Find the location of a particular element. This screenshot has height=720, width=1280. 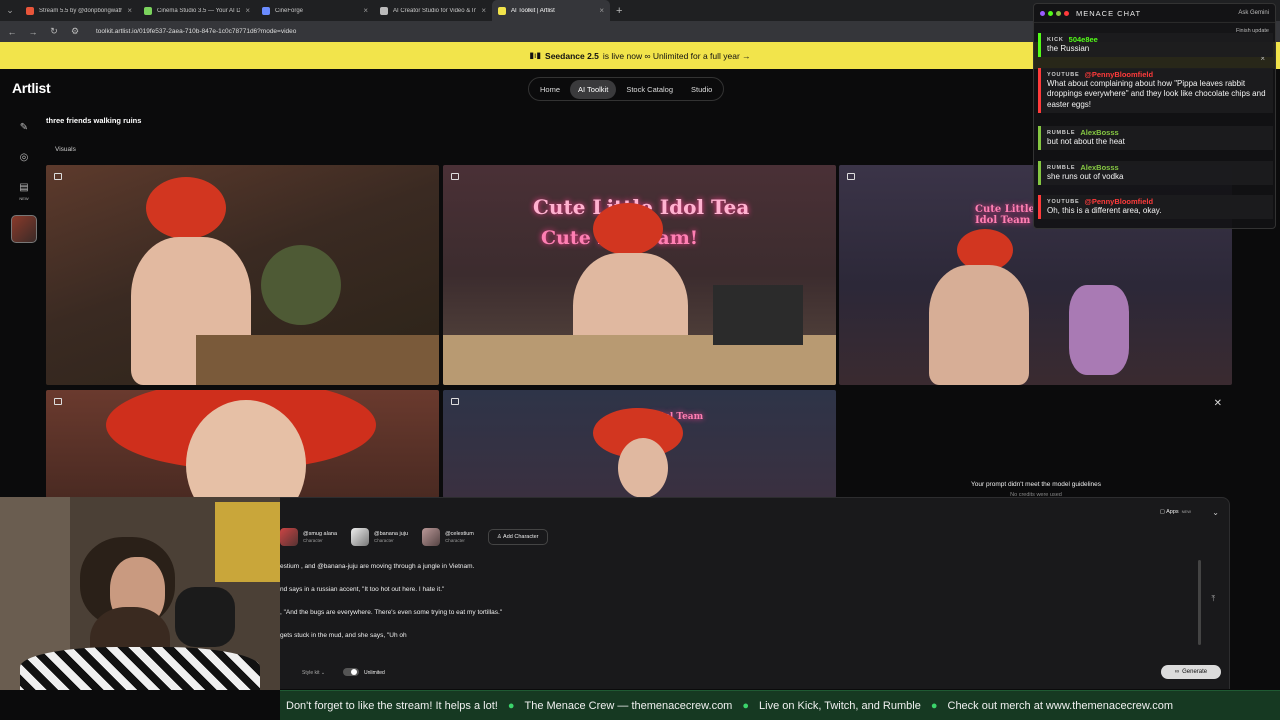

apps-button: ▢ Apps NEW is located at coordinates (1175, 512).